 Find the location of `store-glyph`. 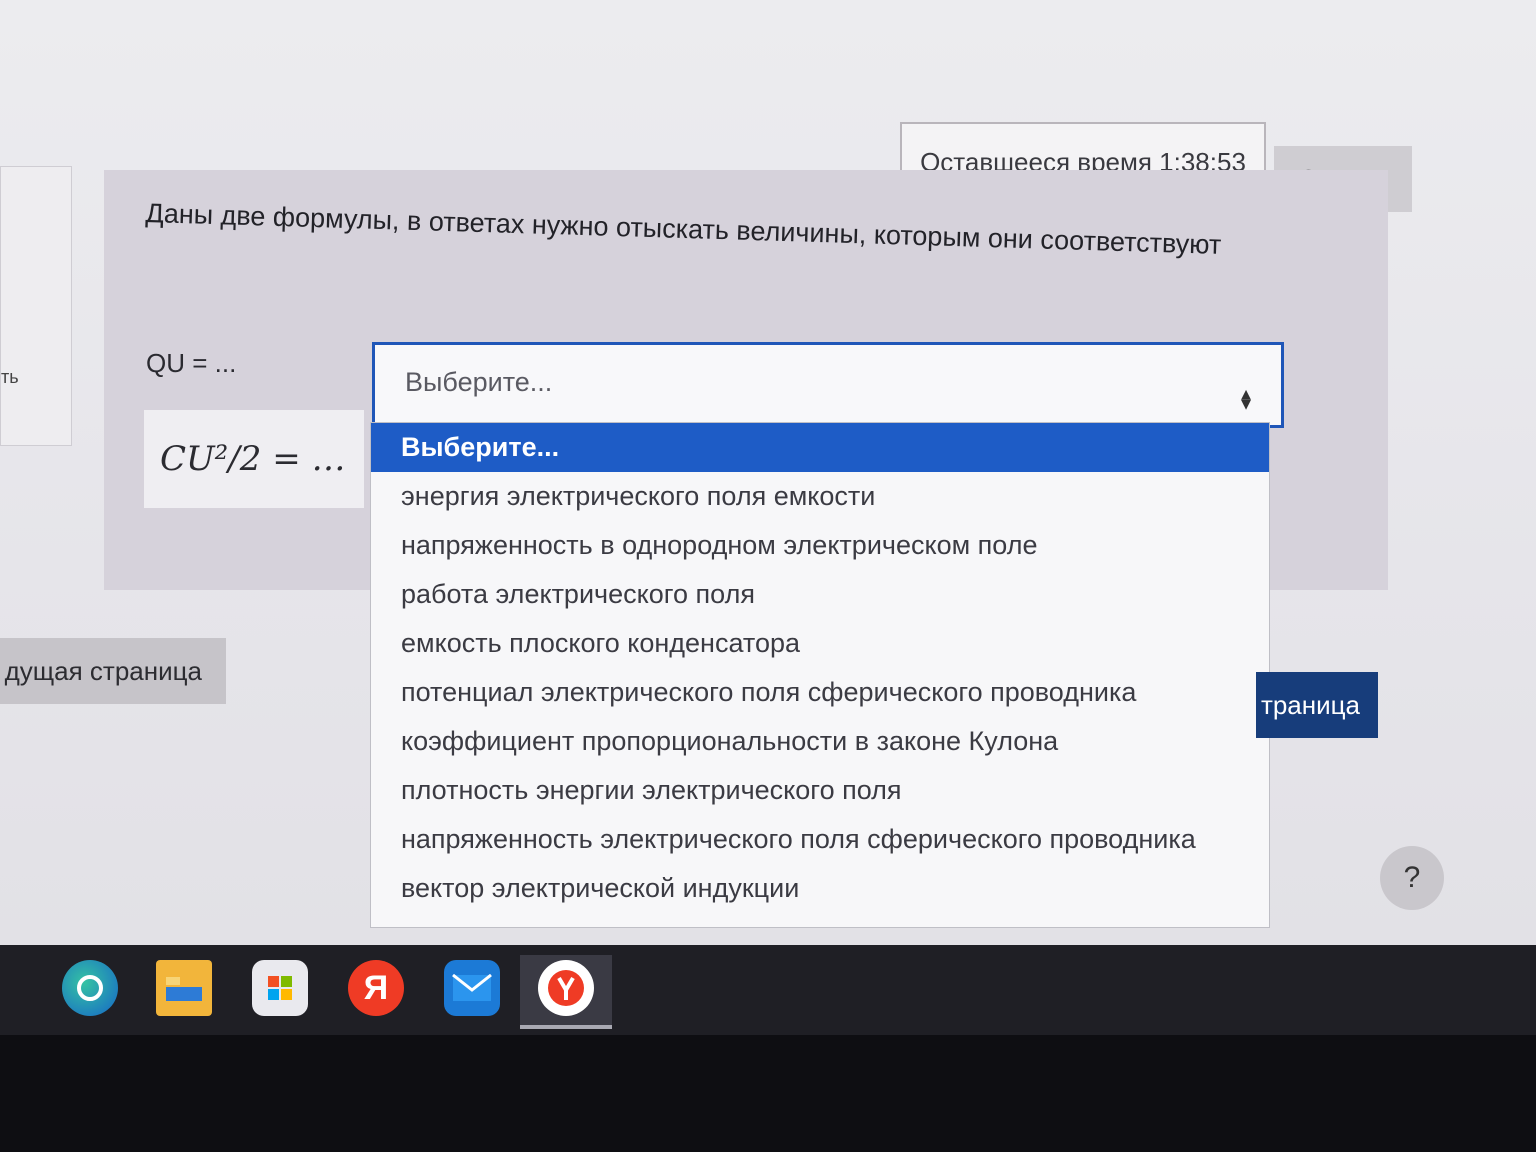

store-glyph is located at coordinates (280, 988).